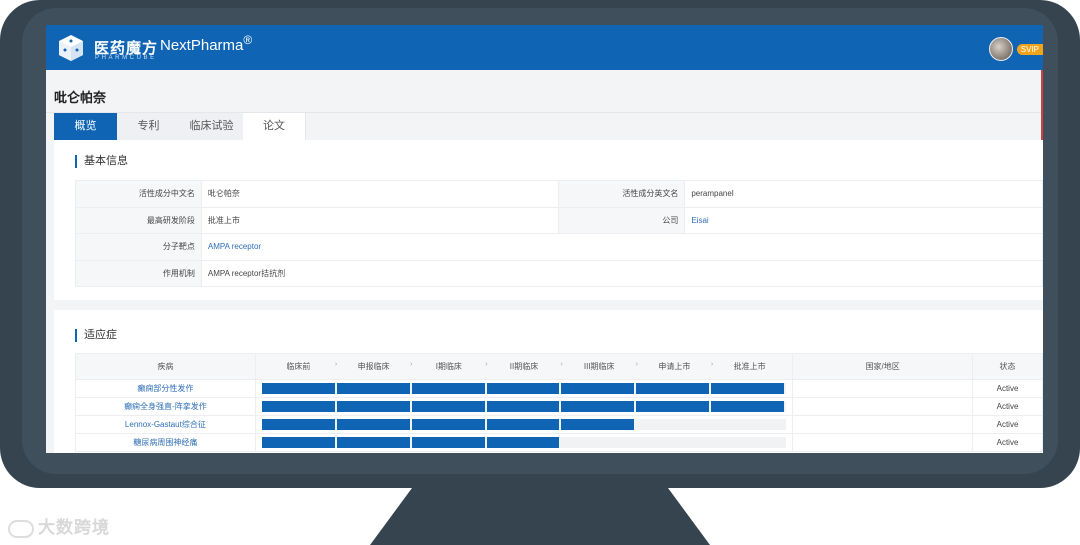 This screenshot has width=1080, height=545. I want to click on target-link: AMPA receptor, so click(621, 247).